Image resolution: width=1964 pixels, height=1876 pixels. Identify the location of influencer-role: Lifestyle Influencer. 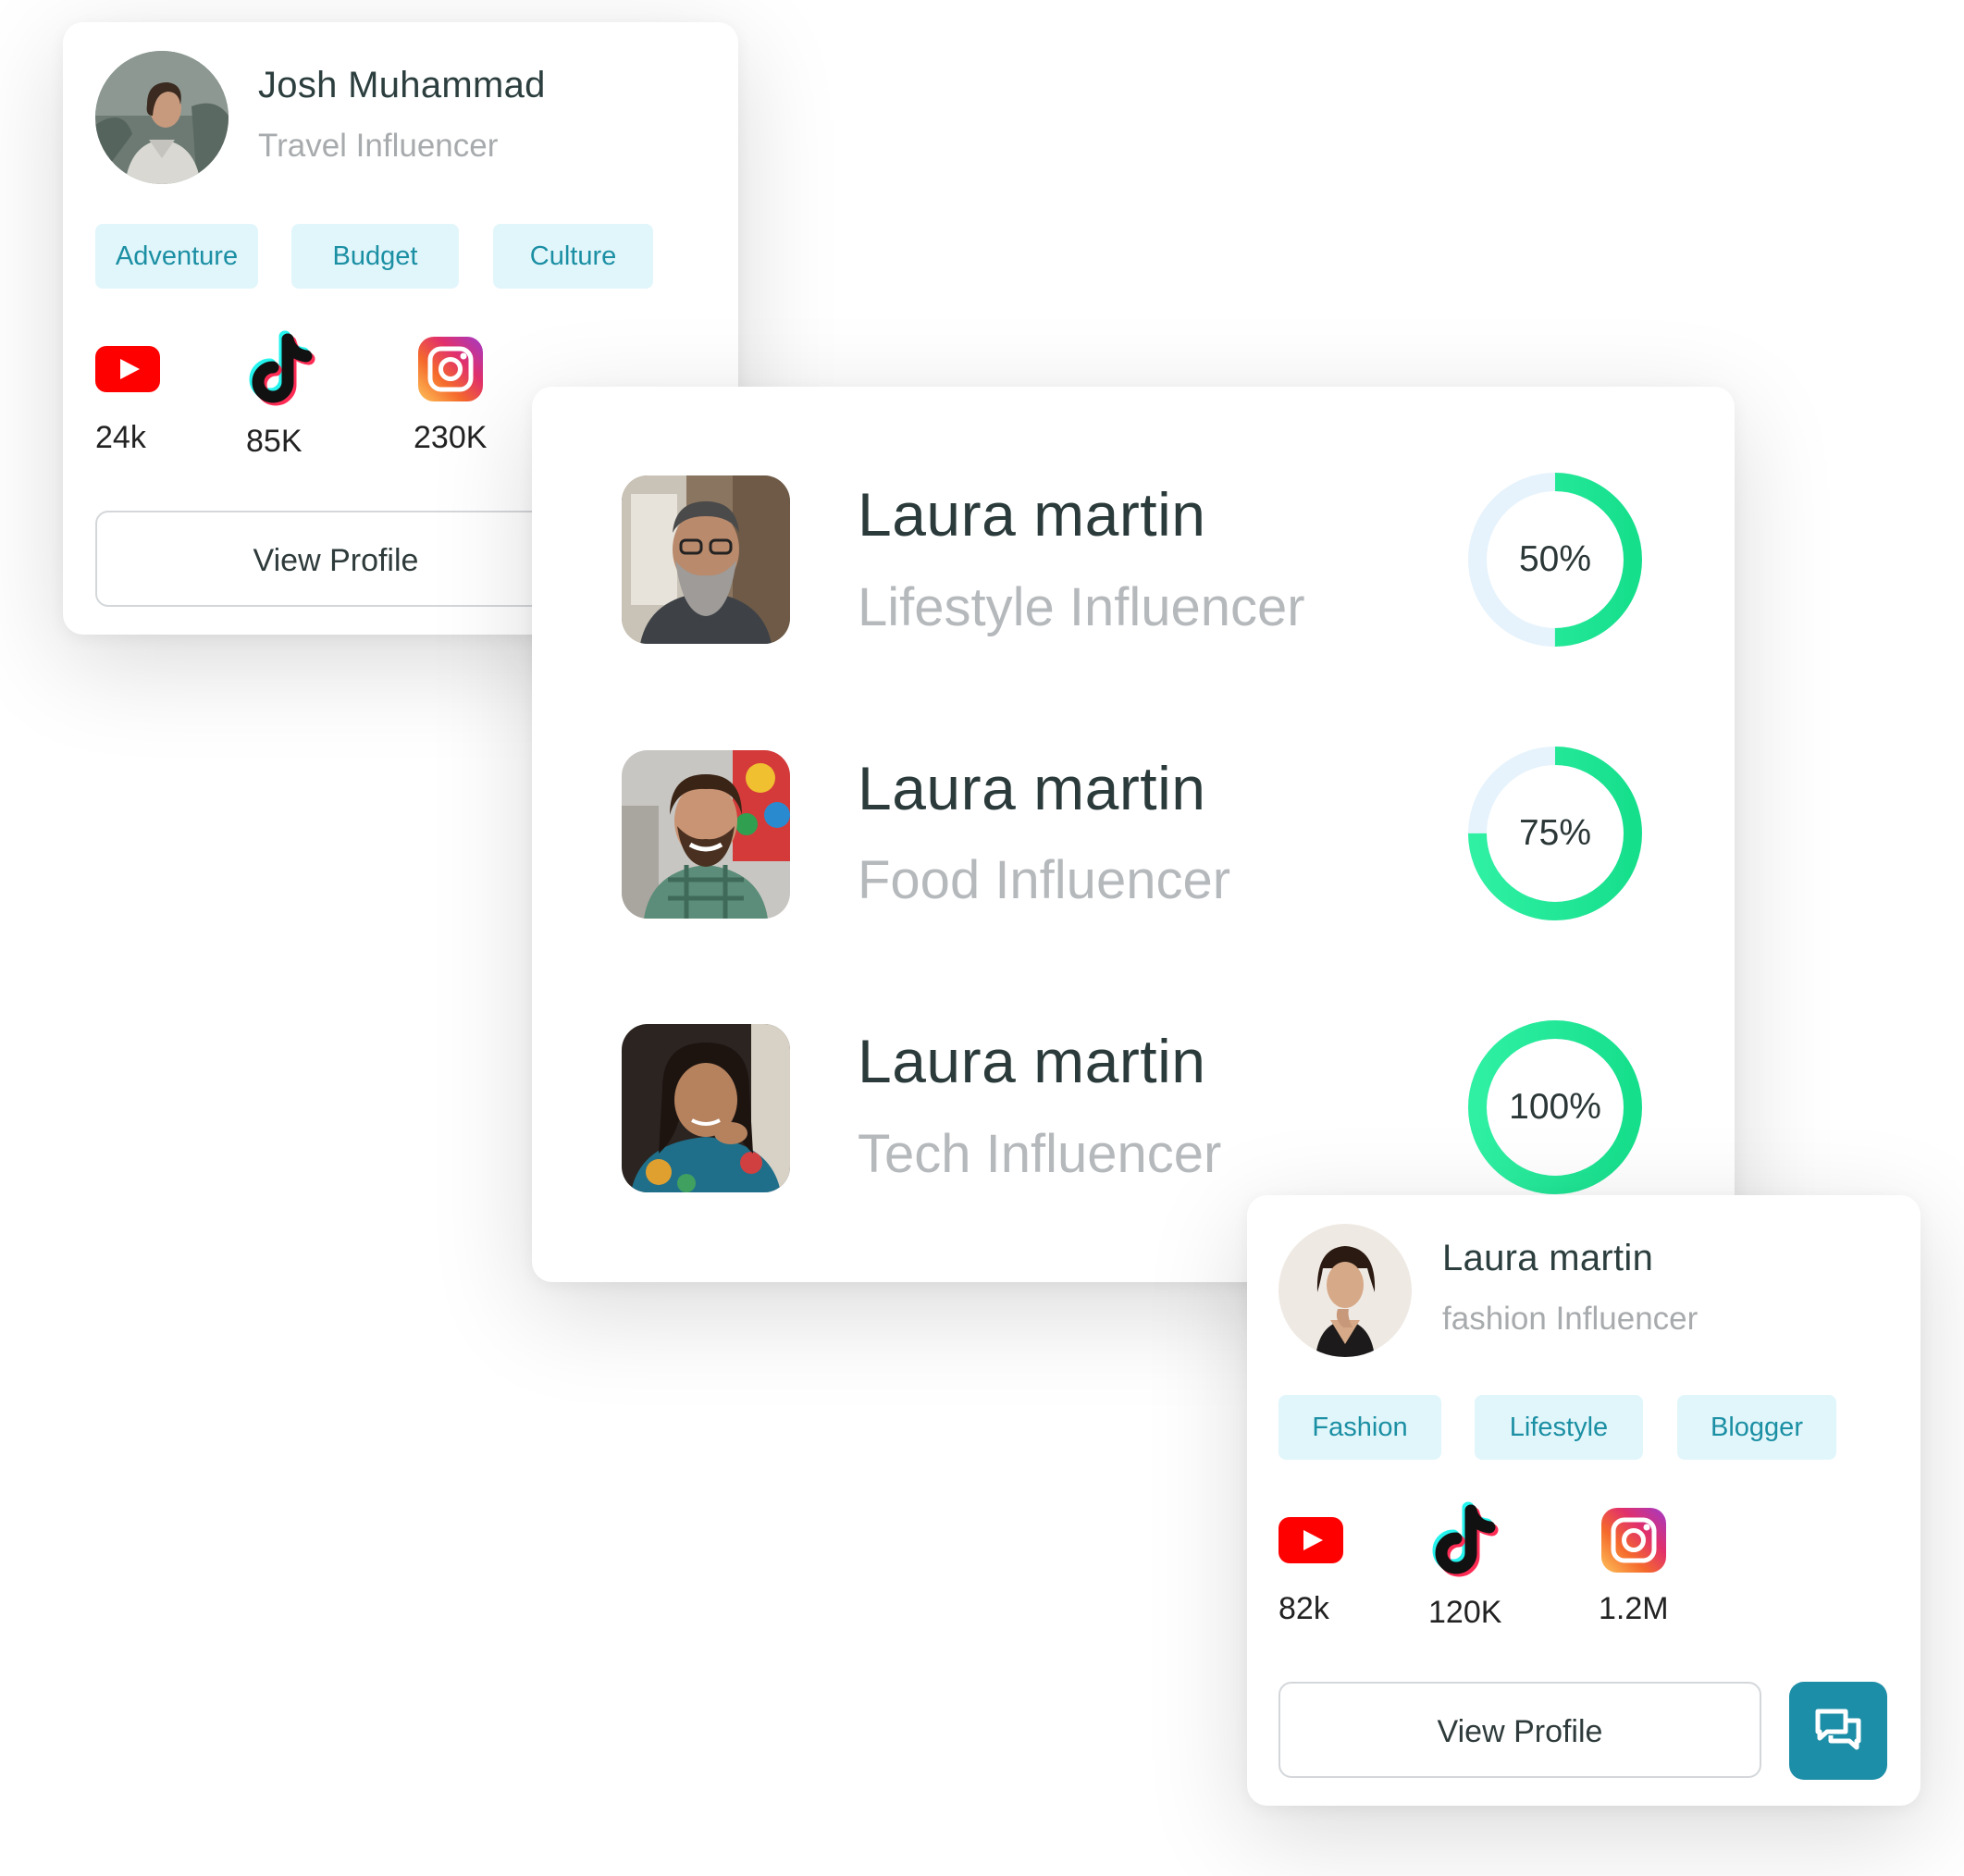
(1082, 607).